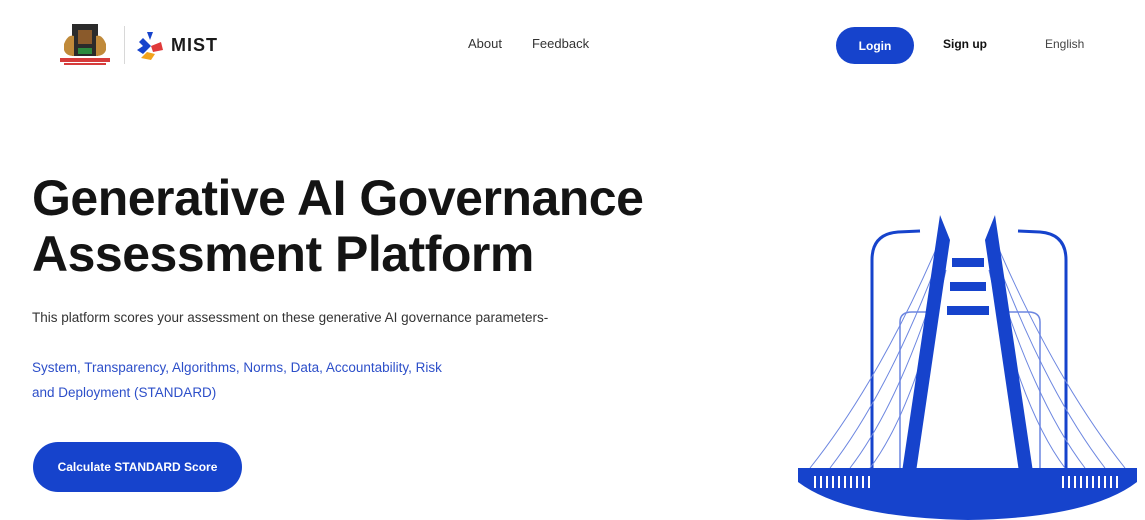 The width and height of the screenshot is (1145, 520). What do you see at coordinates (124, 392) in the screenshot?
I see `parameters-line-2: and Deployment (STANDARD)` at bounding box center [124, 392].